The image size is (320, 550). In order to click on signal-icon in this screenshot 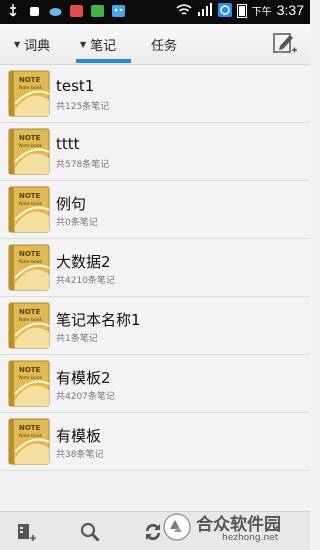, I will do `click(204, 9)`.